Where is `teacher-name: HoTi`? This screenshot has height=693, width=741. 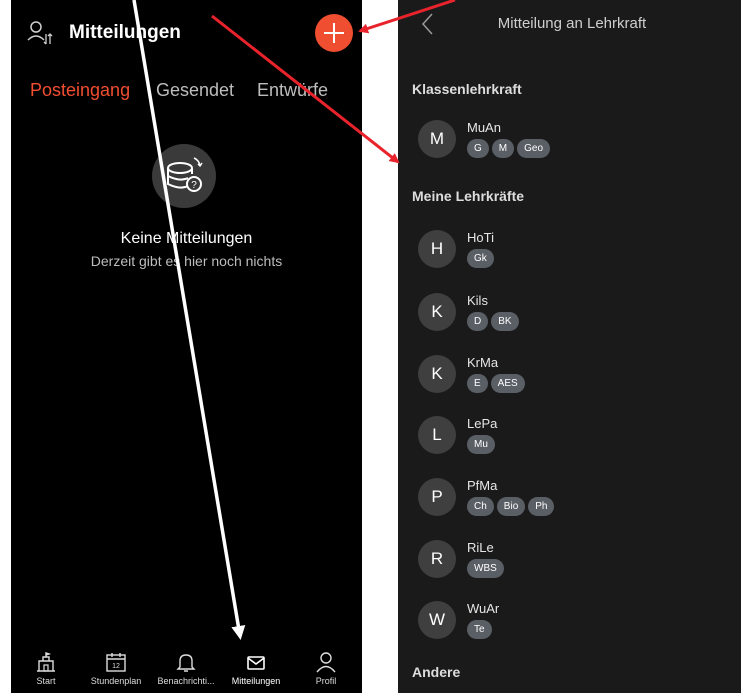
teacher-name: HoTi is located at coordinates (480, 237).